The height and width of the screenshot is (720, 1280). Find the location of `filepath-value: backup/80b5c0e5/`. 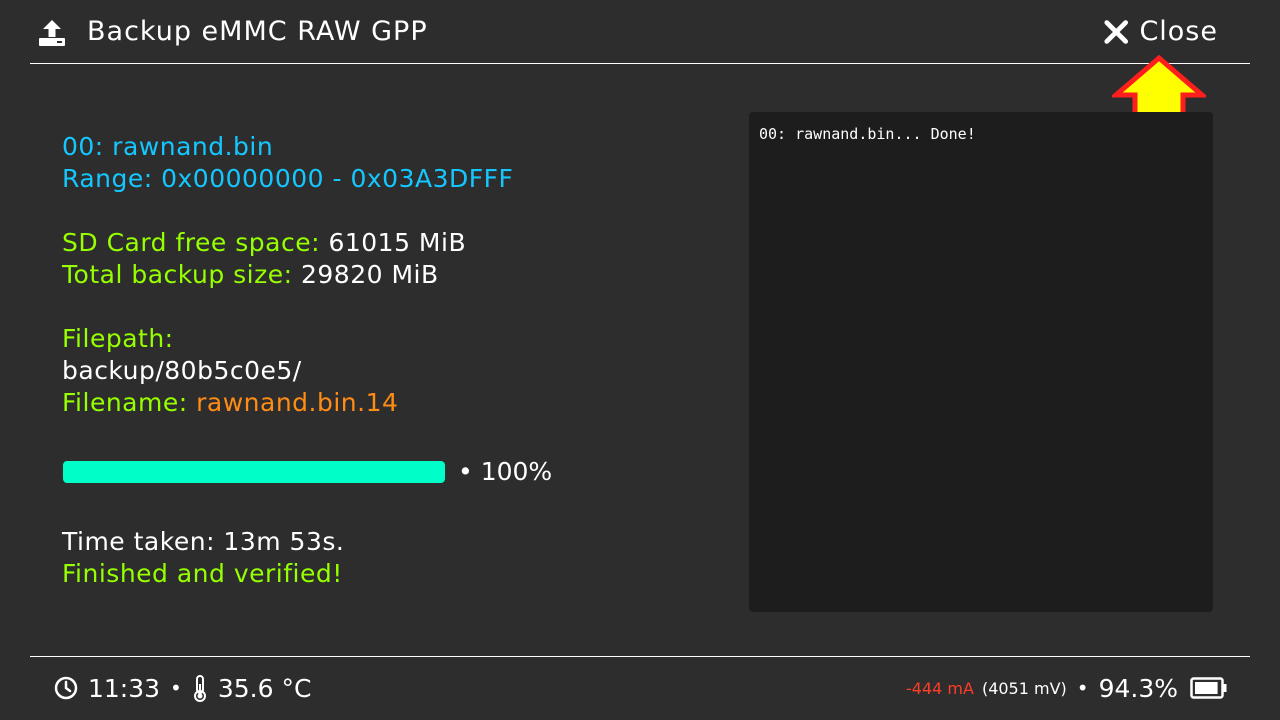

filepath-value: backup/80b5c0e5/ is located at coordinates (182, 370).